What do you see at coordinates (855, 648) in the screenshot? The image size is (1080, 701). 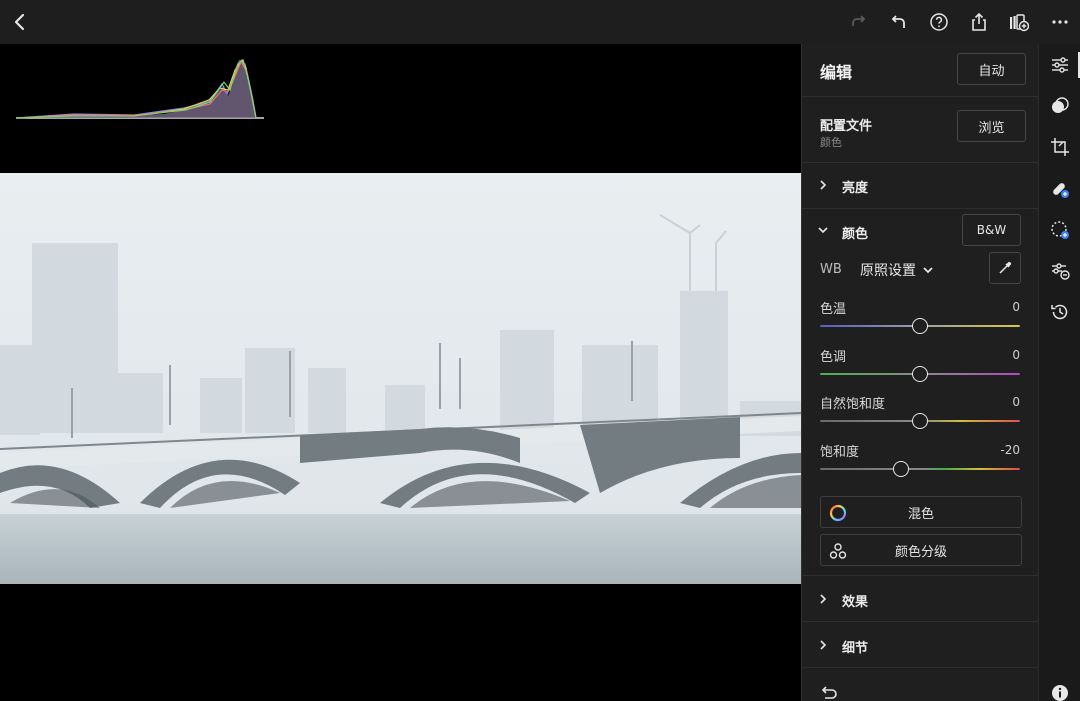 I see `section-detail-label: 细节` at bounding box center [855, 648].